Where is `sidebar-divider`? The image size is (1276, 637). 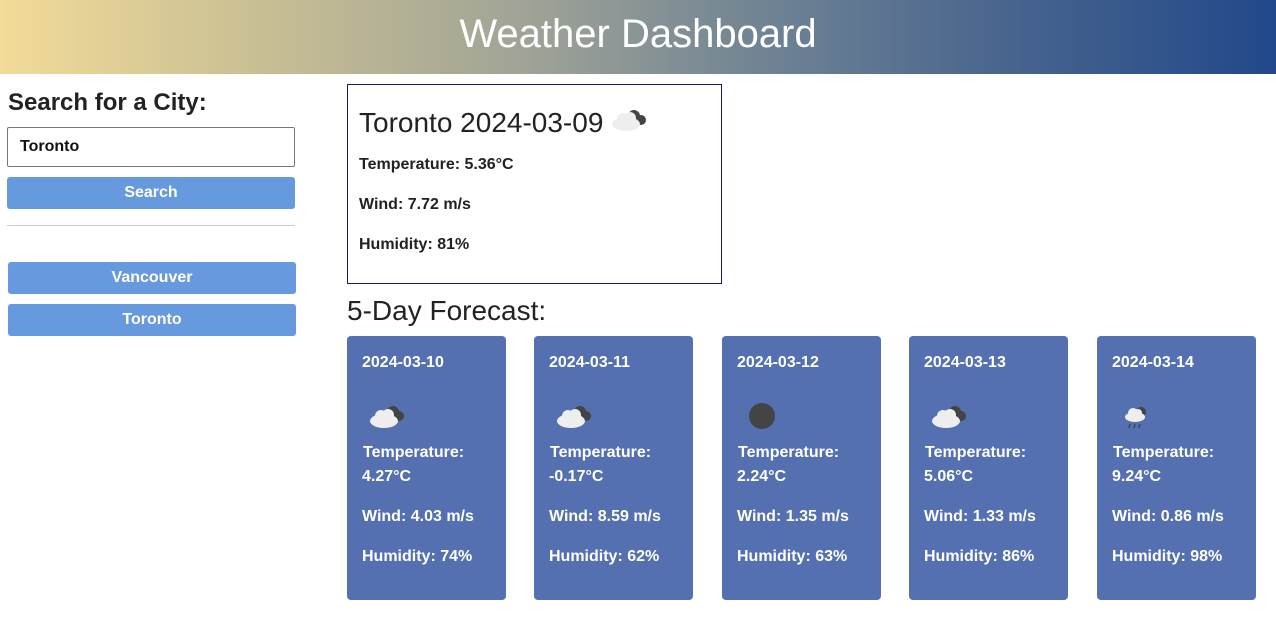 sidebar-divider is located at coordinates (151, 225).